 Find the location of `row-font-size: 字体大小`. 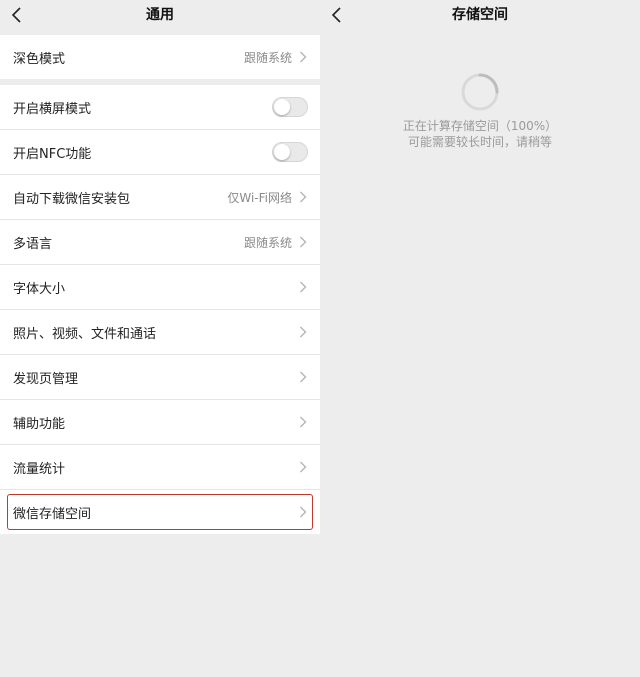

row-font-size: 字体大小 is located at coordinates (160, 286).